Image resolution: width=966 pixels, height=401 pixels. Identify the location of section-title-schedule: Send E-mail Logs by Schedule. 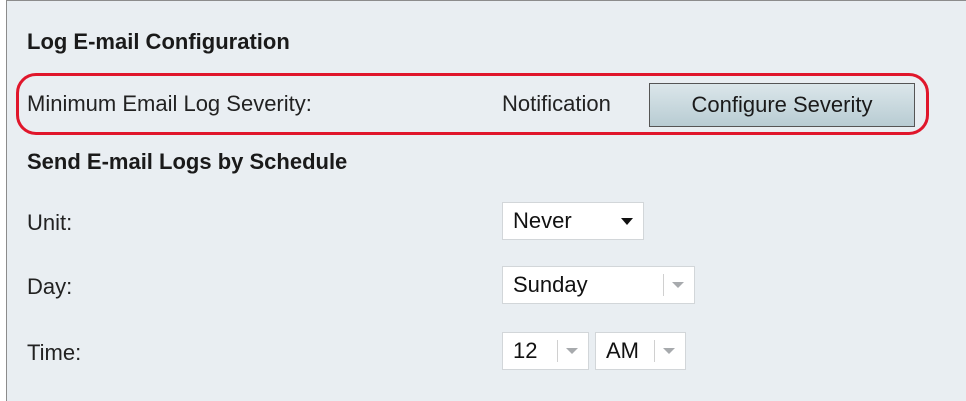
(187, 161).